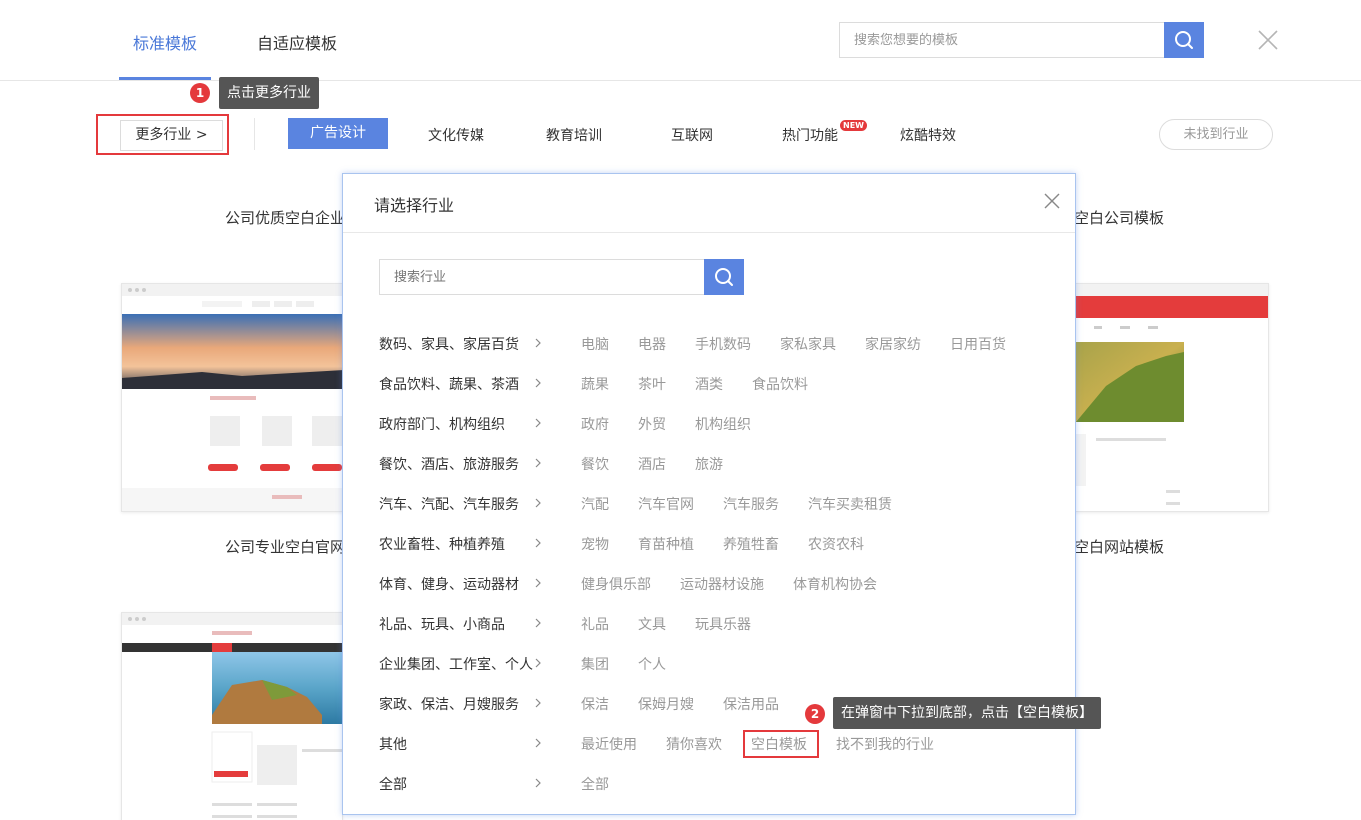  I want to click on industry-tag: 保洁用品, so click(751, 704).